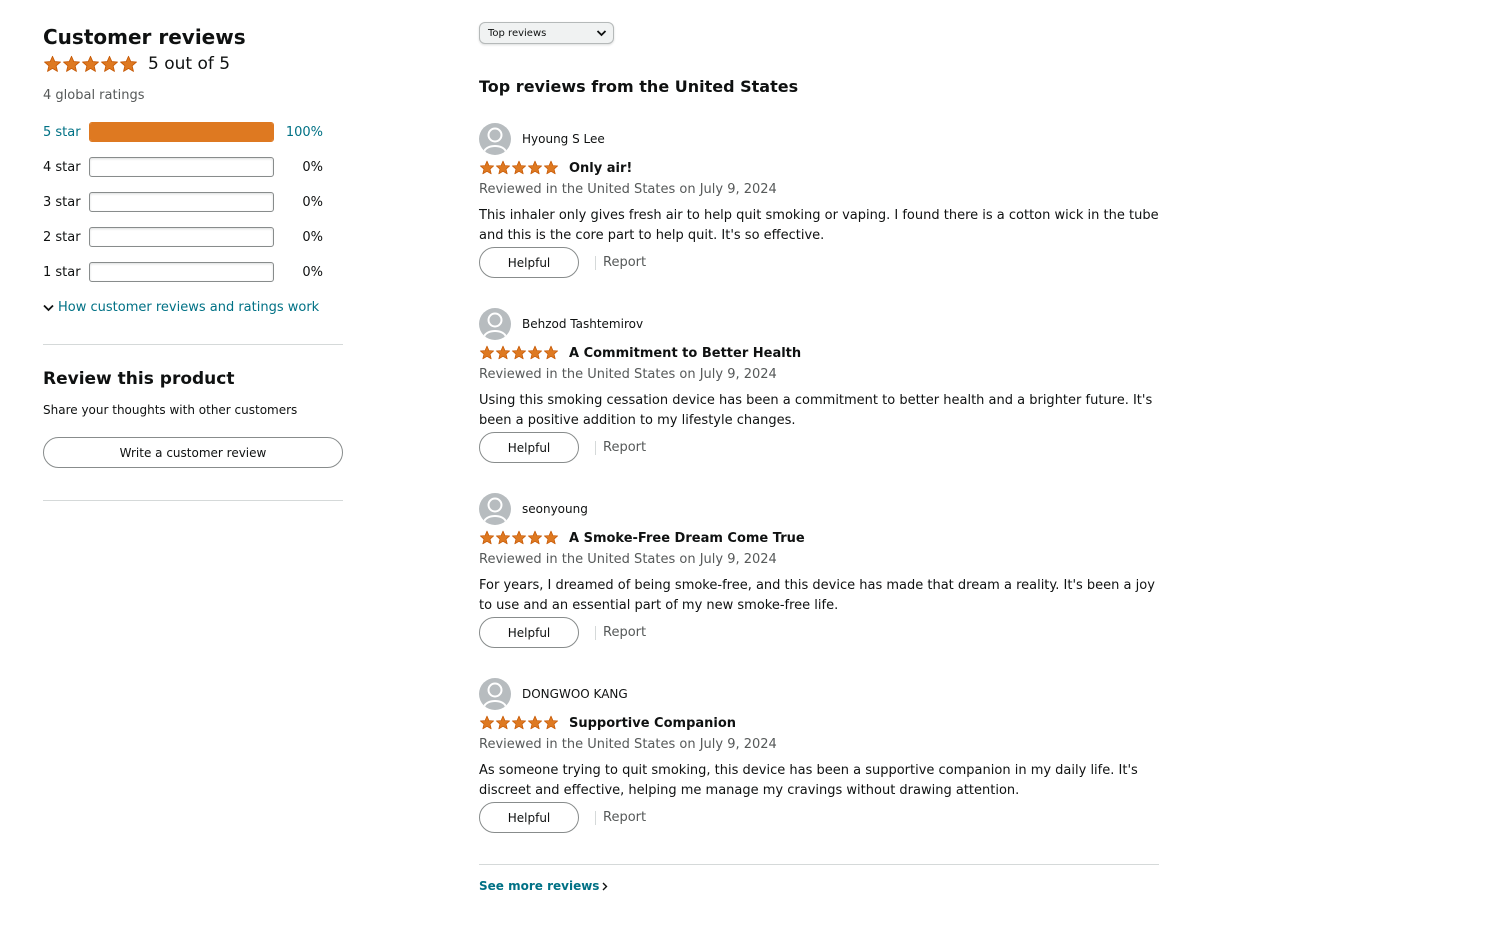 The image size is (1500, 934). Describe the element at coordinates (62, 202) in the screenshot. I see `histogram-label: 3 star` at that location.